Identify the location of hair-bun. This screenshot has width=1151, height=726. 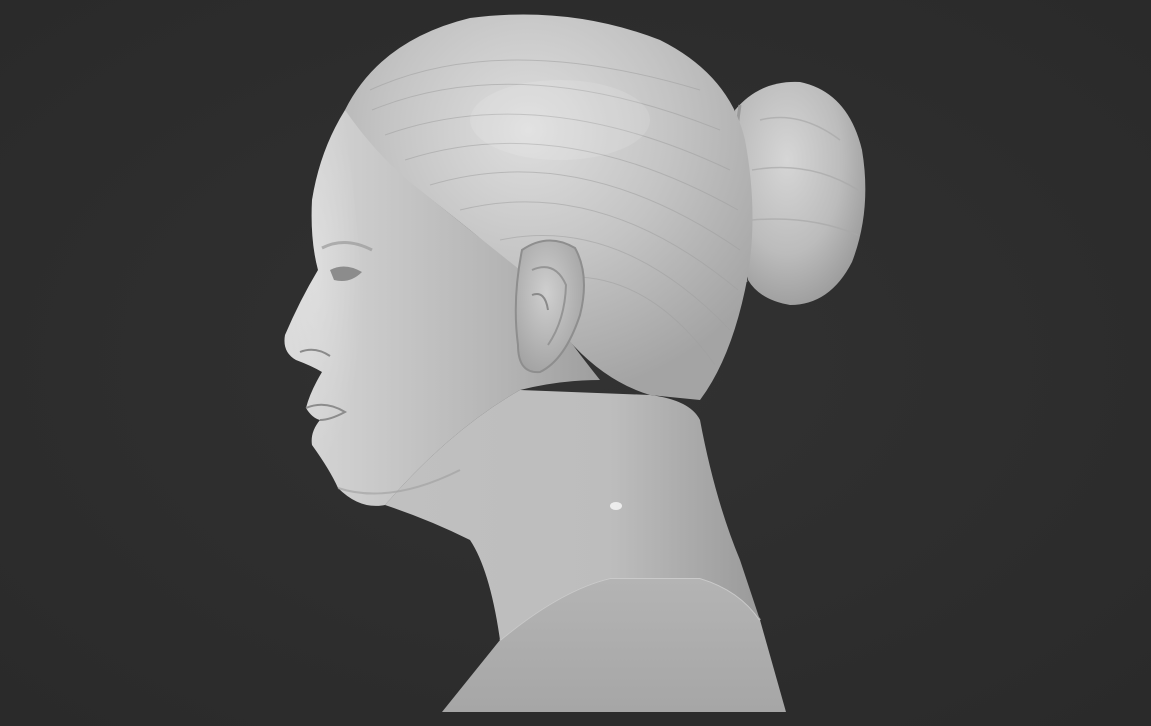
(800, 193).